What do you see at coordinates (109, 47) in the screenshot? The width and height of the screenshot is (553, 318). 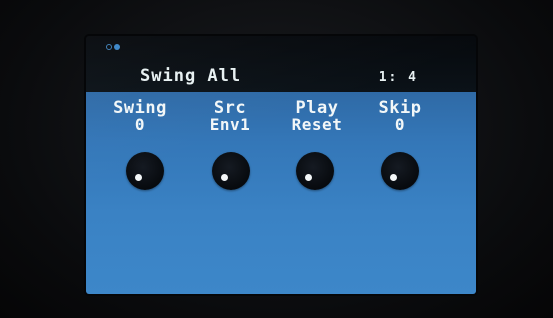 I see `status-dot-outline` at bounding box center [109, 47].